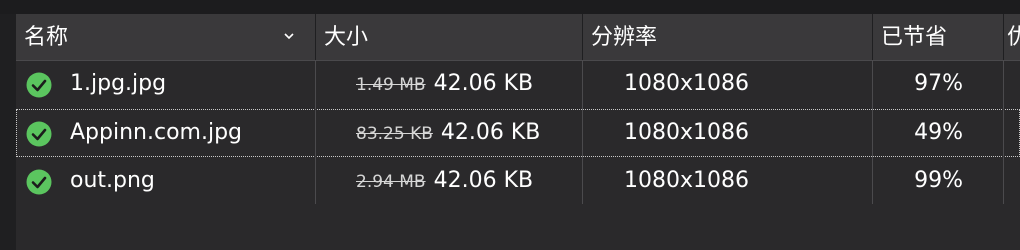 Image resolution: width=1020 pixels, height=250 pixels. I want to click on column-header-saved: 已节省, so click(938, 37).